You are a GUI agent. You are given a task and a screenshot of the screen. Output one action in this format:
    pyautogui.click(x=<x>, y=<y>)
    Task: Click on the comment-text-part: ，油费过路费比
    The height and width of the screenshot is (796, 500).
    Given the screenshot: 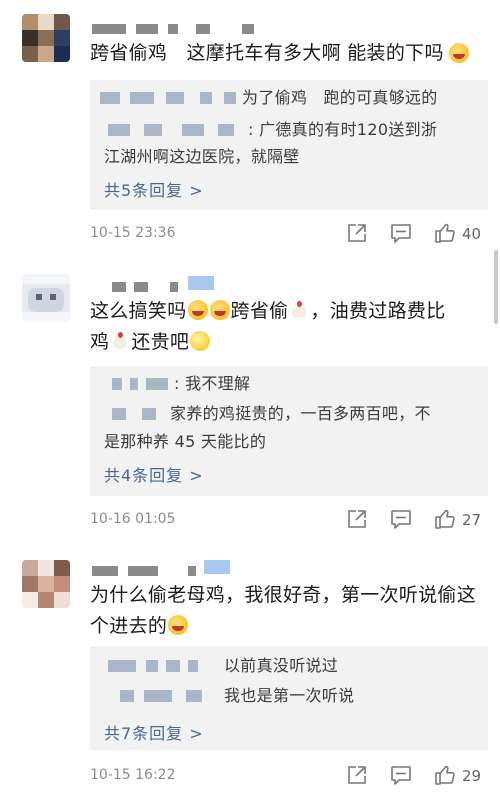 What is the action you would take?
    pyautogui.click(x=378, y=311)
    